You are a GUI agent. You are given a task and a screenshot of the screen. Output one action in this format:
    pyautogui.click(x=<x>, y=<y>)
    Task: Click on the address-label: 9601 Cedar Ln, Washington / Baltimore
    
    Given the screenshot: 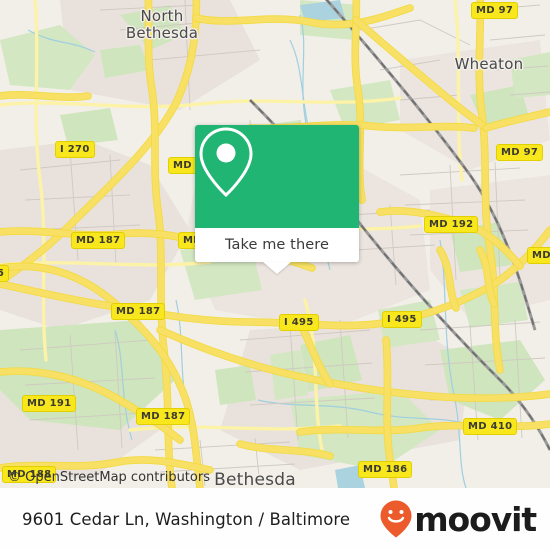 What is the action you would take?
    pyautogui.click(x=186, y=519)
    